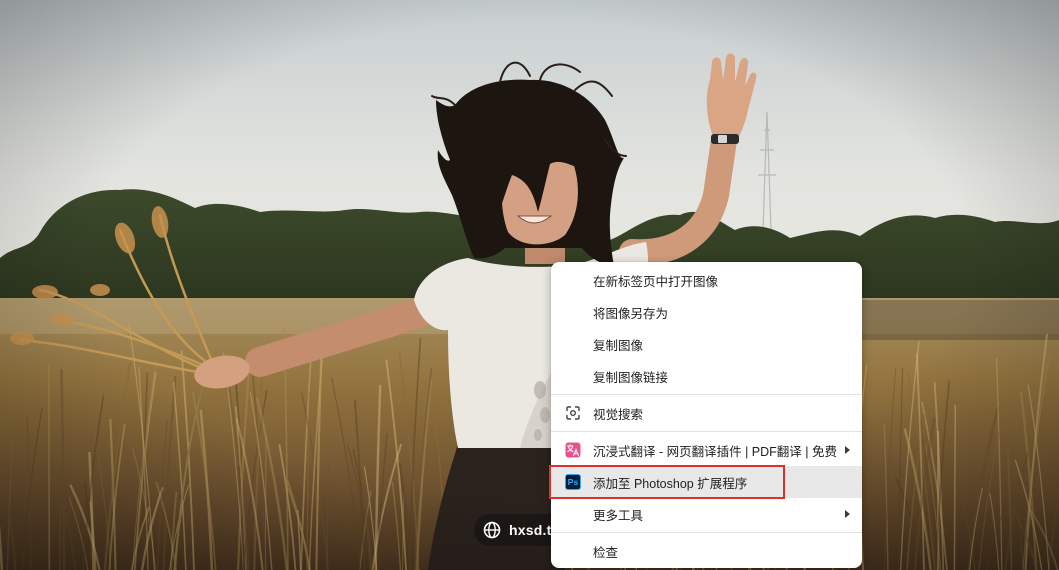 The image size is (1059, 570). Describe the element at coordinates (631, 313) in the screenshot. I see `menu-item-label: 将图像另存为` at that location.